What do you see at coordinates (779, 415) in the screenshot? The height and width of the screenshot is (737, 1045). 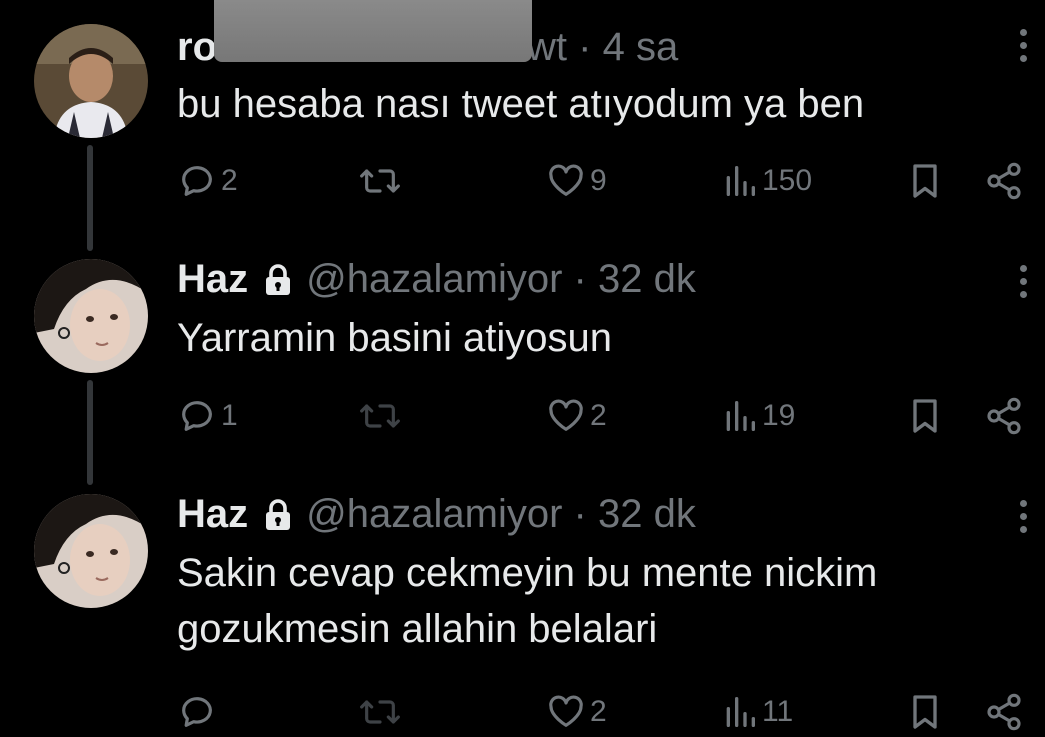 I see `view-count: 19` at bounding box center [779, 415].